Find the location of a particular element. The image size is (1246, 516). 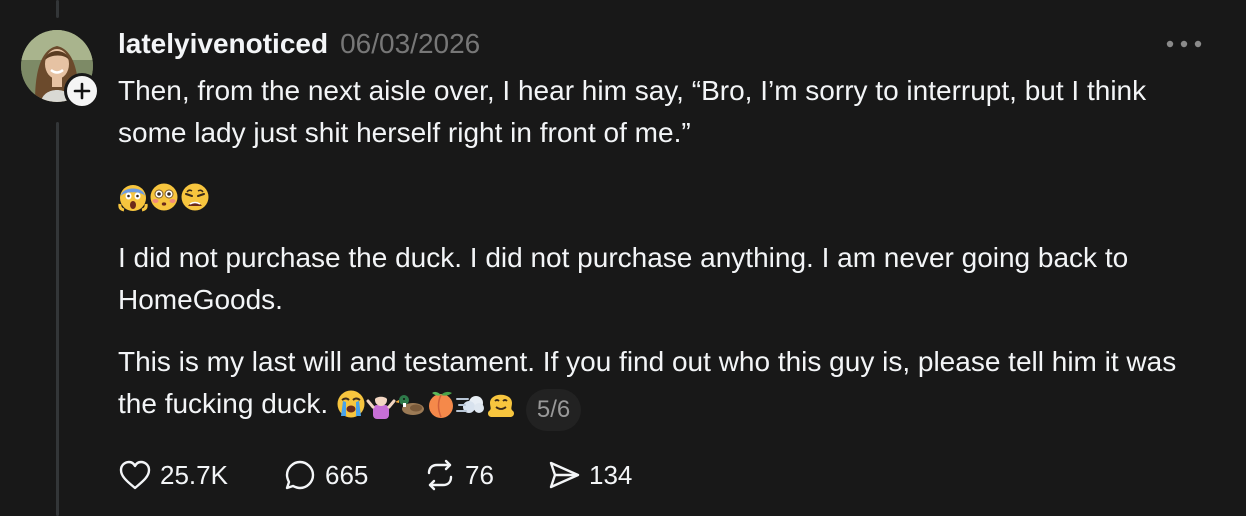

more-options-button is located at coordinates (1184, 44).